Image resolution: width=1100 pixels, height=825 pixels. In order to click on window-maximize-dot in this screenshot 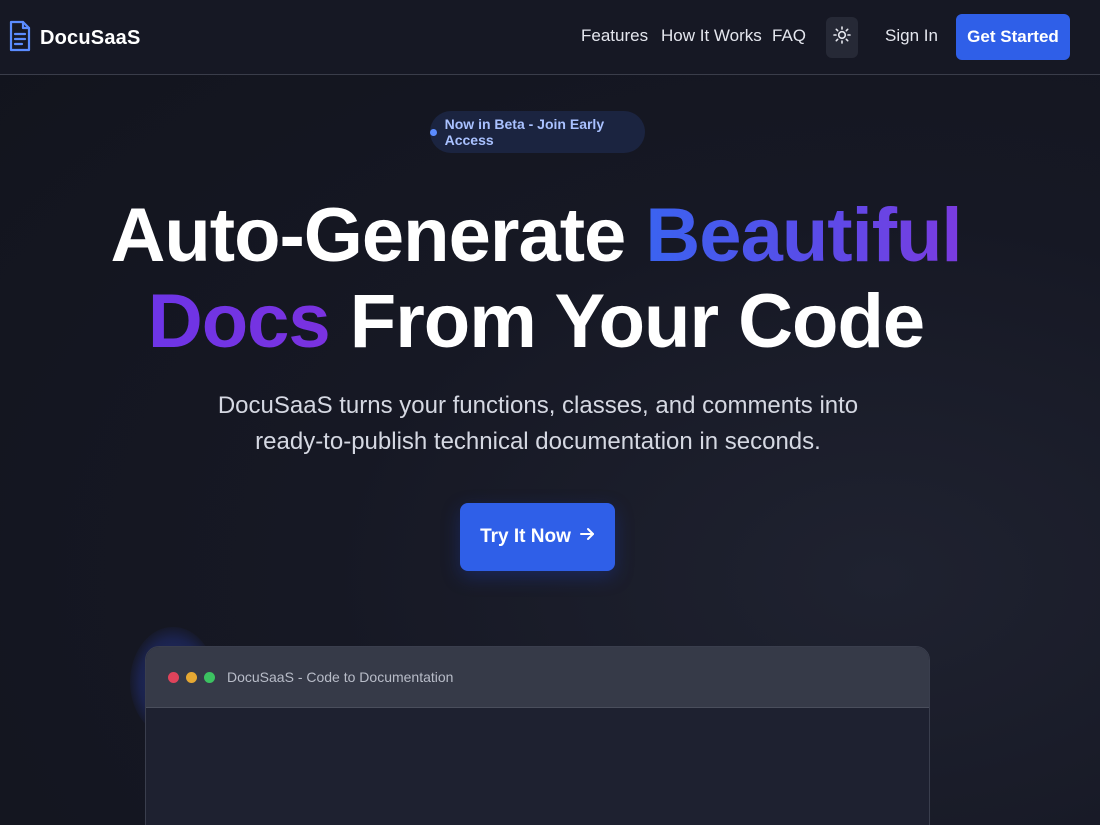, I will do `click(209, 677)`.